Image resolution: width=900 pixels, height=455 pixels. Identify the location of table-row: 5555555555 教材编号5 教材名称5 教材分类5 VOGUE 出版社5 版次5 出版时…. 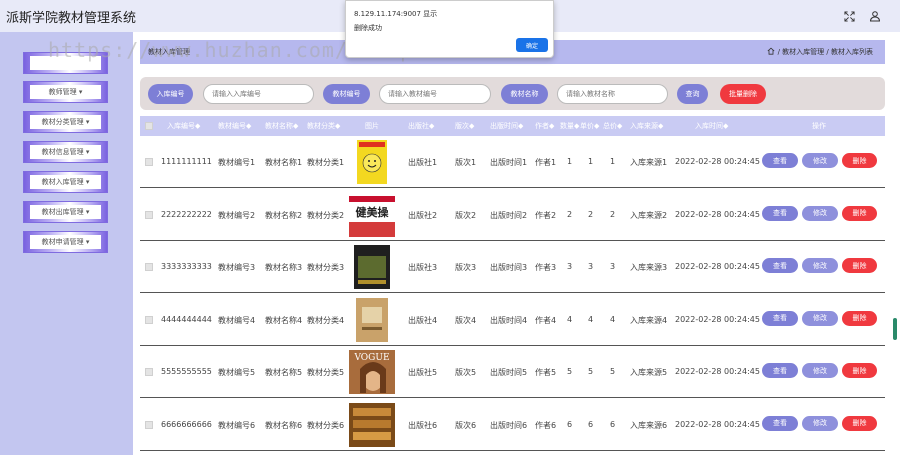
(512, 372).